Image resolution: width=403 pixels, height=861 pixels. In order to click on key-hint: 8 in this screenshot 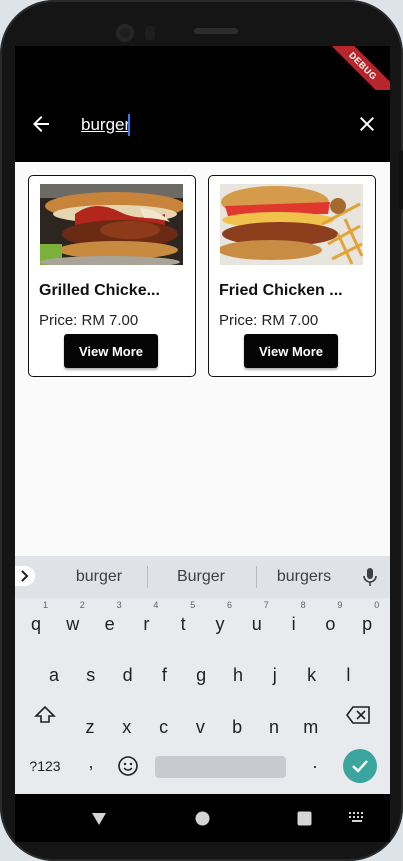, I will do `click(303, 605)`.